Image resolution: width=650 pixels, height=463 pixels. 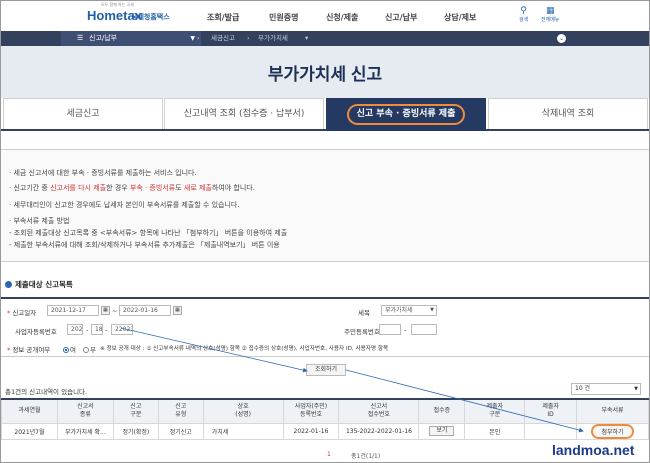 What do you see at coordinates (306, 38) in the screenshot?
I see `breadcrumb-caret-icon: ▾` at bounding box center [306, 38].